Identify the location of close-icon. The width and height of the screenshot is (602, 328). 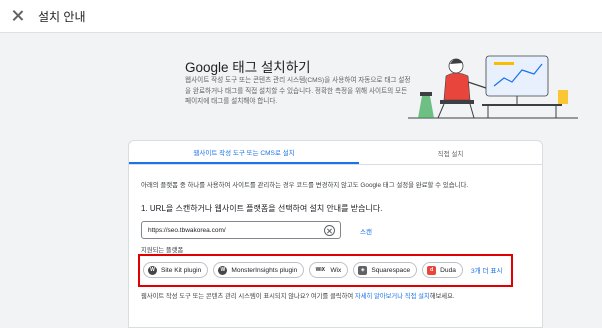
(18, 16).